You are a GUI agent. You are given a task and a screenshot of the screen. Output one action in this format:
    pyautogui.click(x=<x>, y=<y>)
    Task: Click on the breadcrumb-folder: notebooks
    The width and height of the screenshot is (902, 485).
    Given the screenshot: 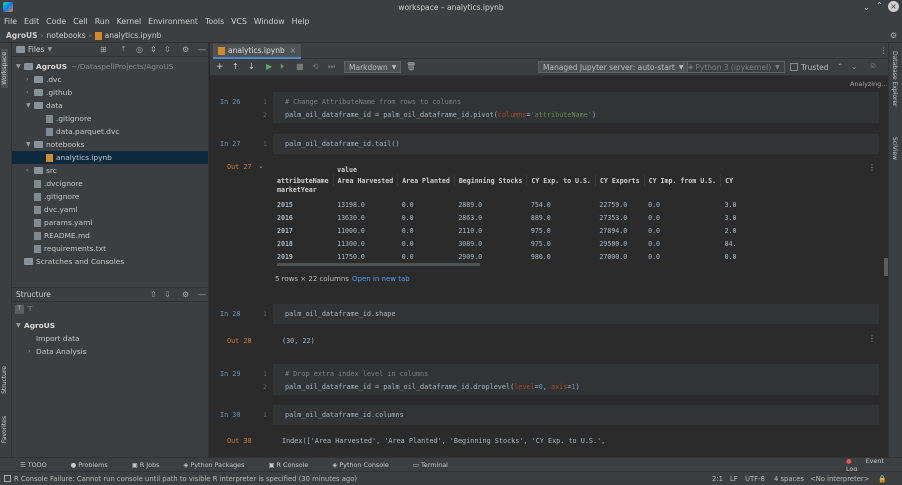 What is the action you would take?
    pyautogui.click(x=66, y=35)
    